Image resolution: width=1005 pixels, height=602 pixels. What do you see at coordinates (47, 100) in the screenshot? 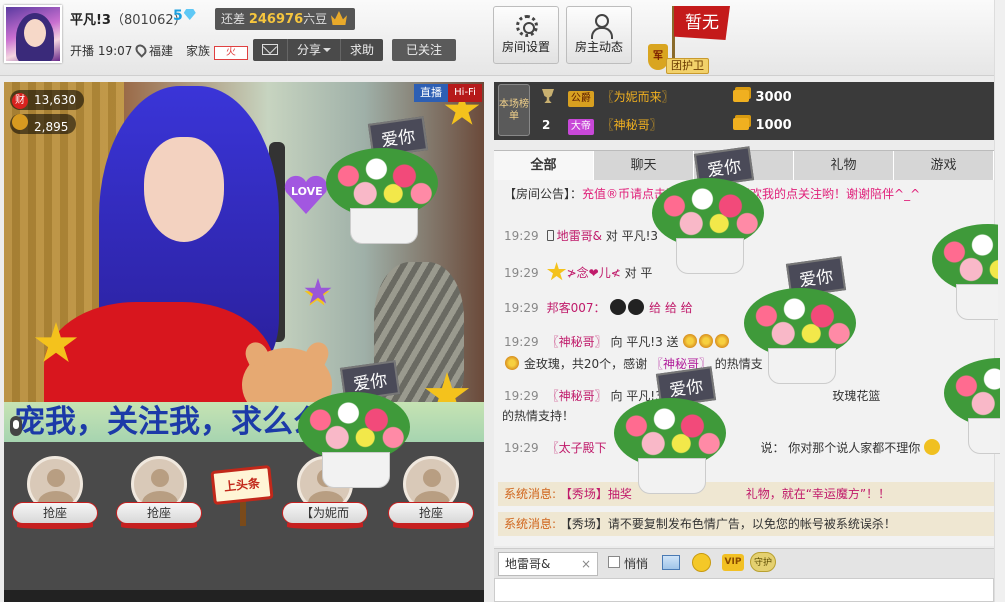
I see `wealth-stat: 财 13,630` at bounding box center [47, 100].